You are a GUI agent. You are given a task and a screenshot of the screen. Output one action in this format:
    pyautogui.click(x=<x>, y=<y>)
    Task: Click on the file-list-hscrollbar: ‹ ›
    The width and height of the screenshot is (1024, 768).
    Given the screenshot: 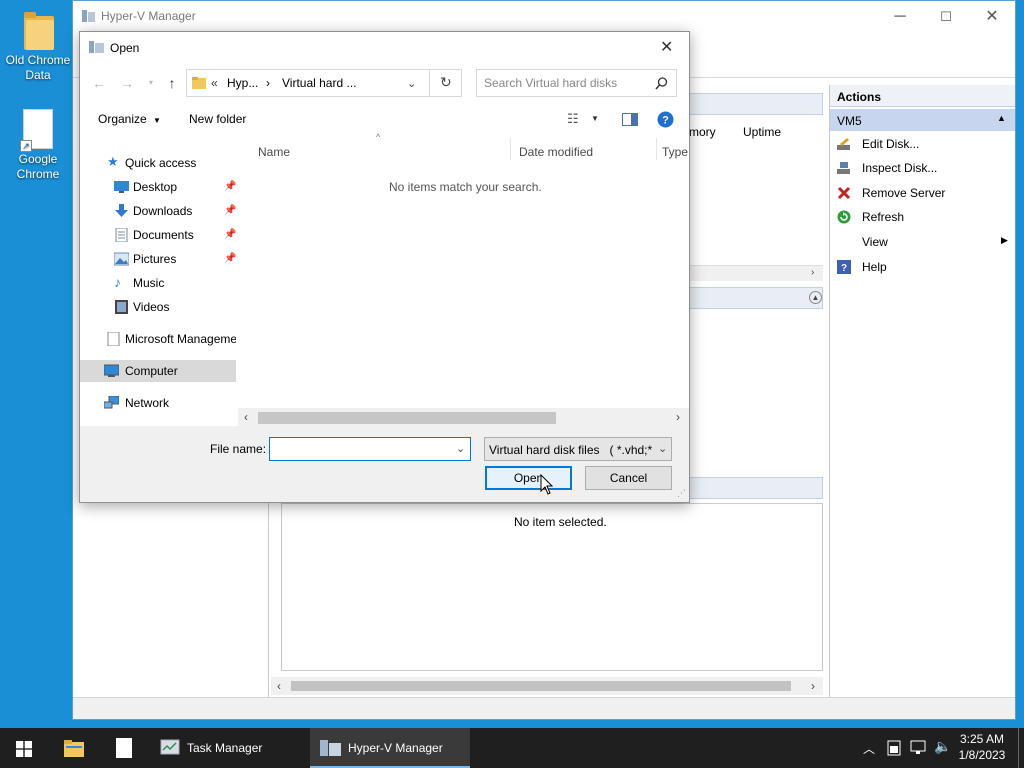 What is the action you would take?
    pyautogui.click(x=463, y=417)
    